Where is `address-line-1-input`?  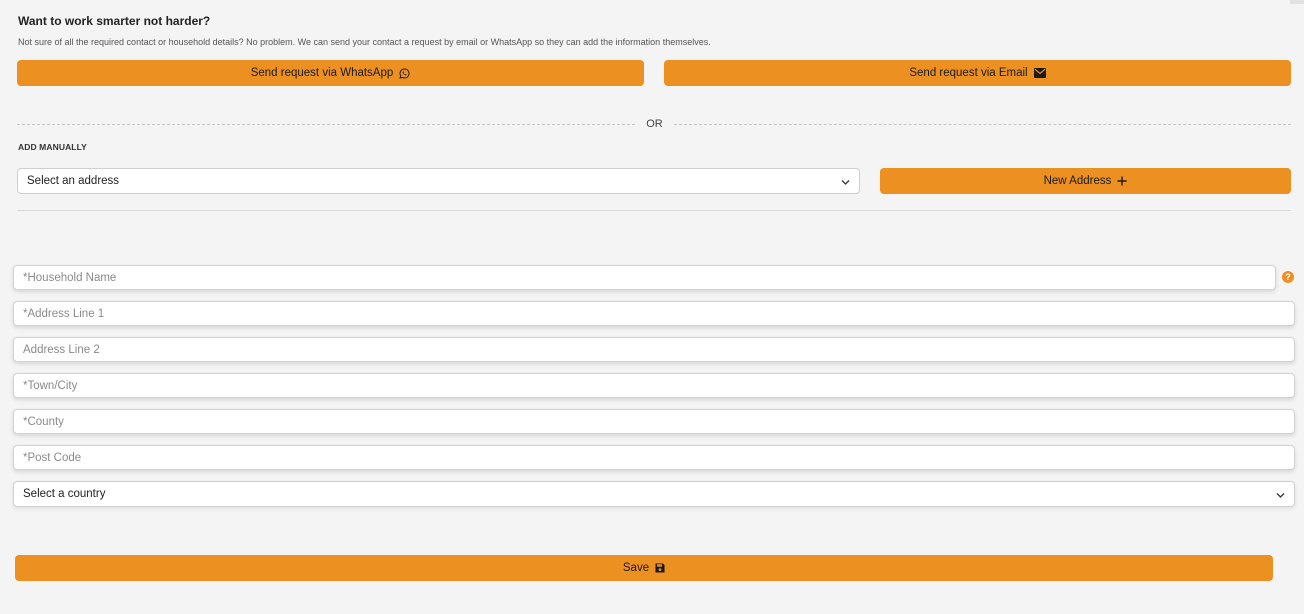
address-line-1-input is located at coordinates (654, 313).